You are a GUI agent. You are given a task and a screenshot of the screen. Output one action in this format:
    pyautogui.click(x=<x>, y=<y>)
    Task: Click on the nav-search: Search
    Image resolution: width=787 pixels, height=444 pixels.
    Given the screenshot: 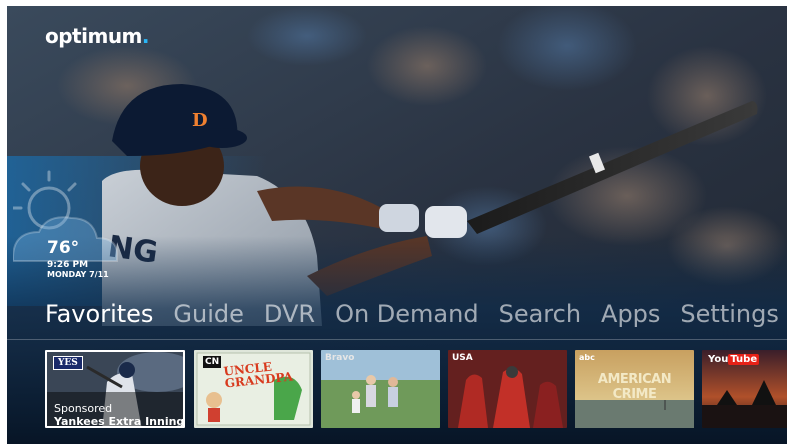 What is the action you would take?
    pyautogui.click(x=540, y=314)
    